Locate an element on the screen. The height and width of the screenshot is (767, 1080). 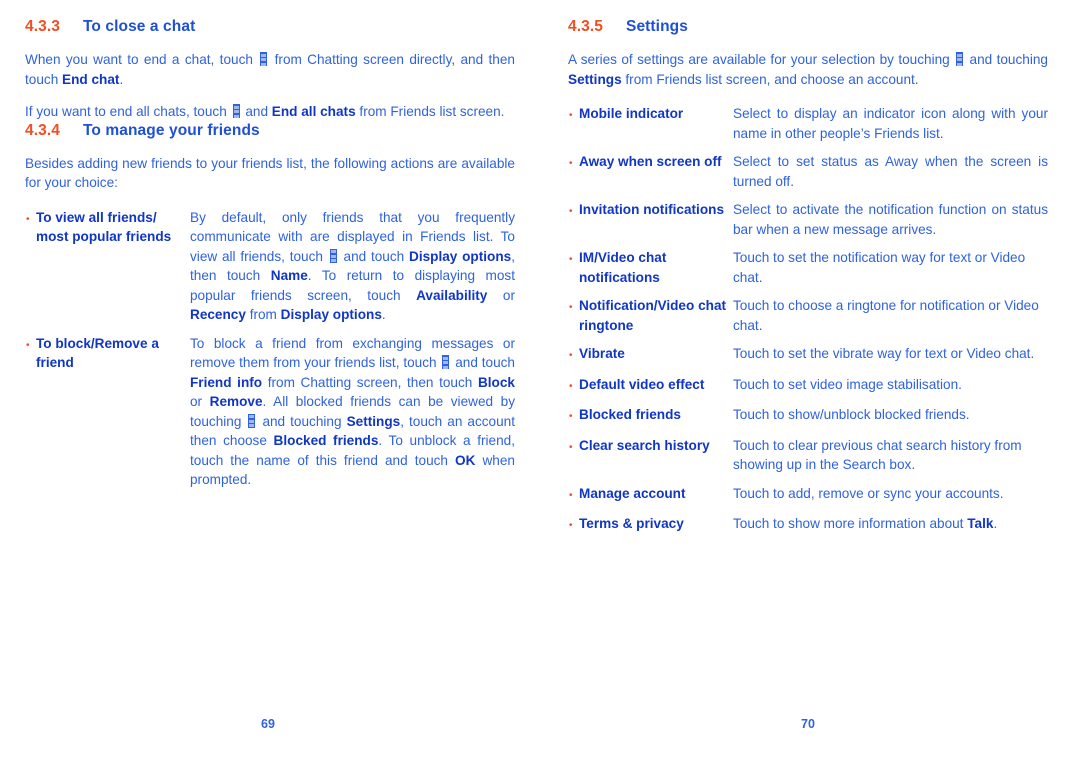
emphasis-text: Name is located at coordinates (289, 275).